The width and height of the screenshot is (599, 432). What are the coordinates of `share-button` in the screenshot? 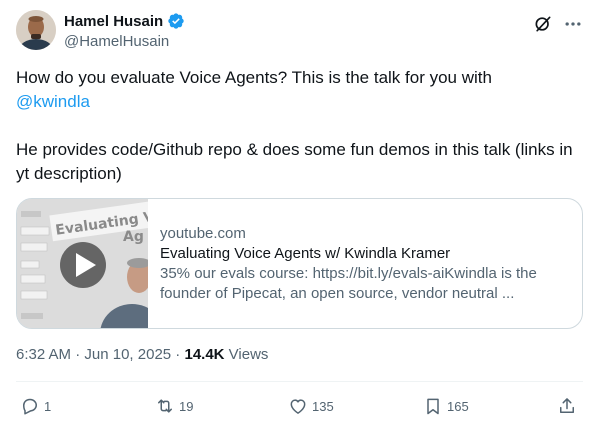 It's located at (567, 406).